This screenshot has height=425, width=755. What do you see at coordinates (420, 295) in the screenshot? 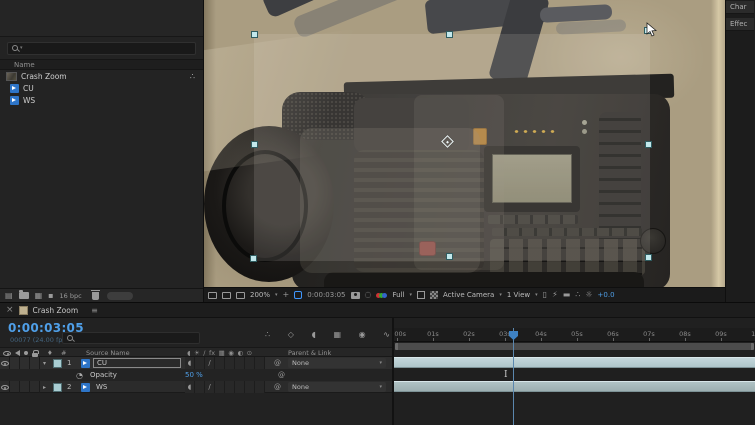
I see `region-of-interest-icon` at bounding box center [420, 295].